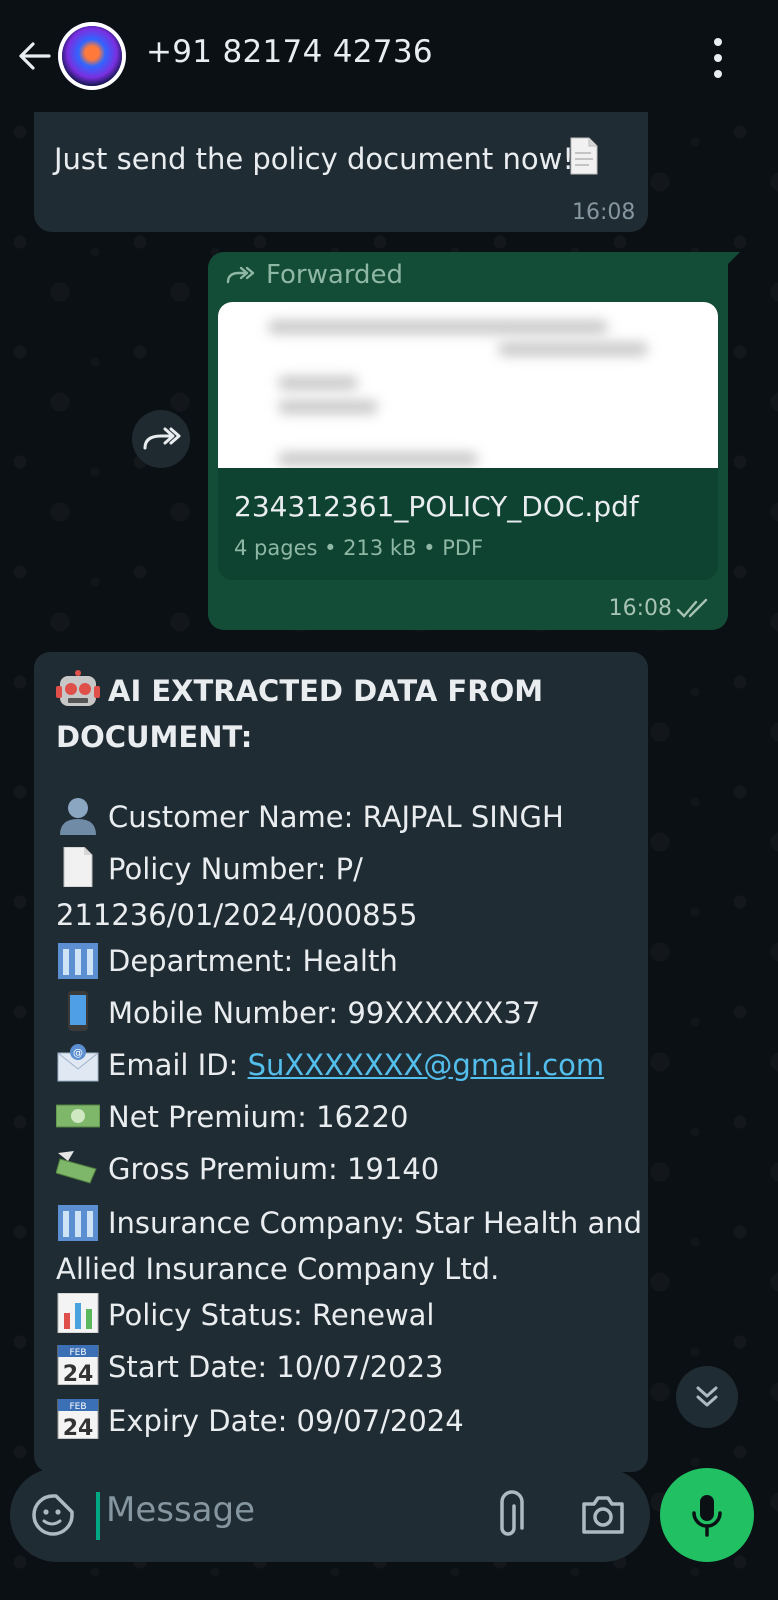 Image resolution: width=778 pixels, height=1600 pixels. What do you see at coordinates (512, 1515) in the screenshot?
I see `paperclip-icon` at bounding box center [512, 1515].